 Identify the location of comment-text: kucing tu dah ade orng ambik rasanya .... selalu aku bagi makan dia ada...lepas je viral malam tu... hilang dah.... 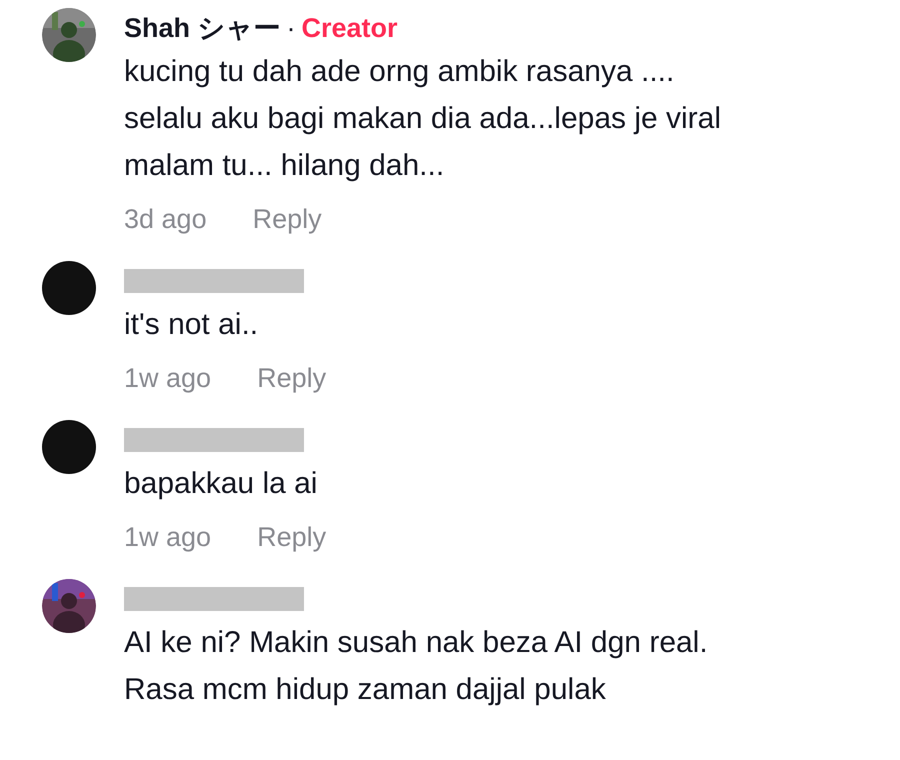
(423, 119).